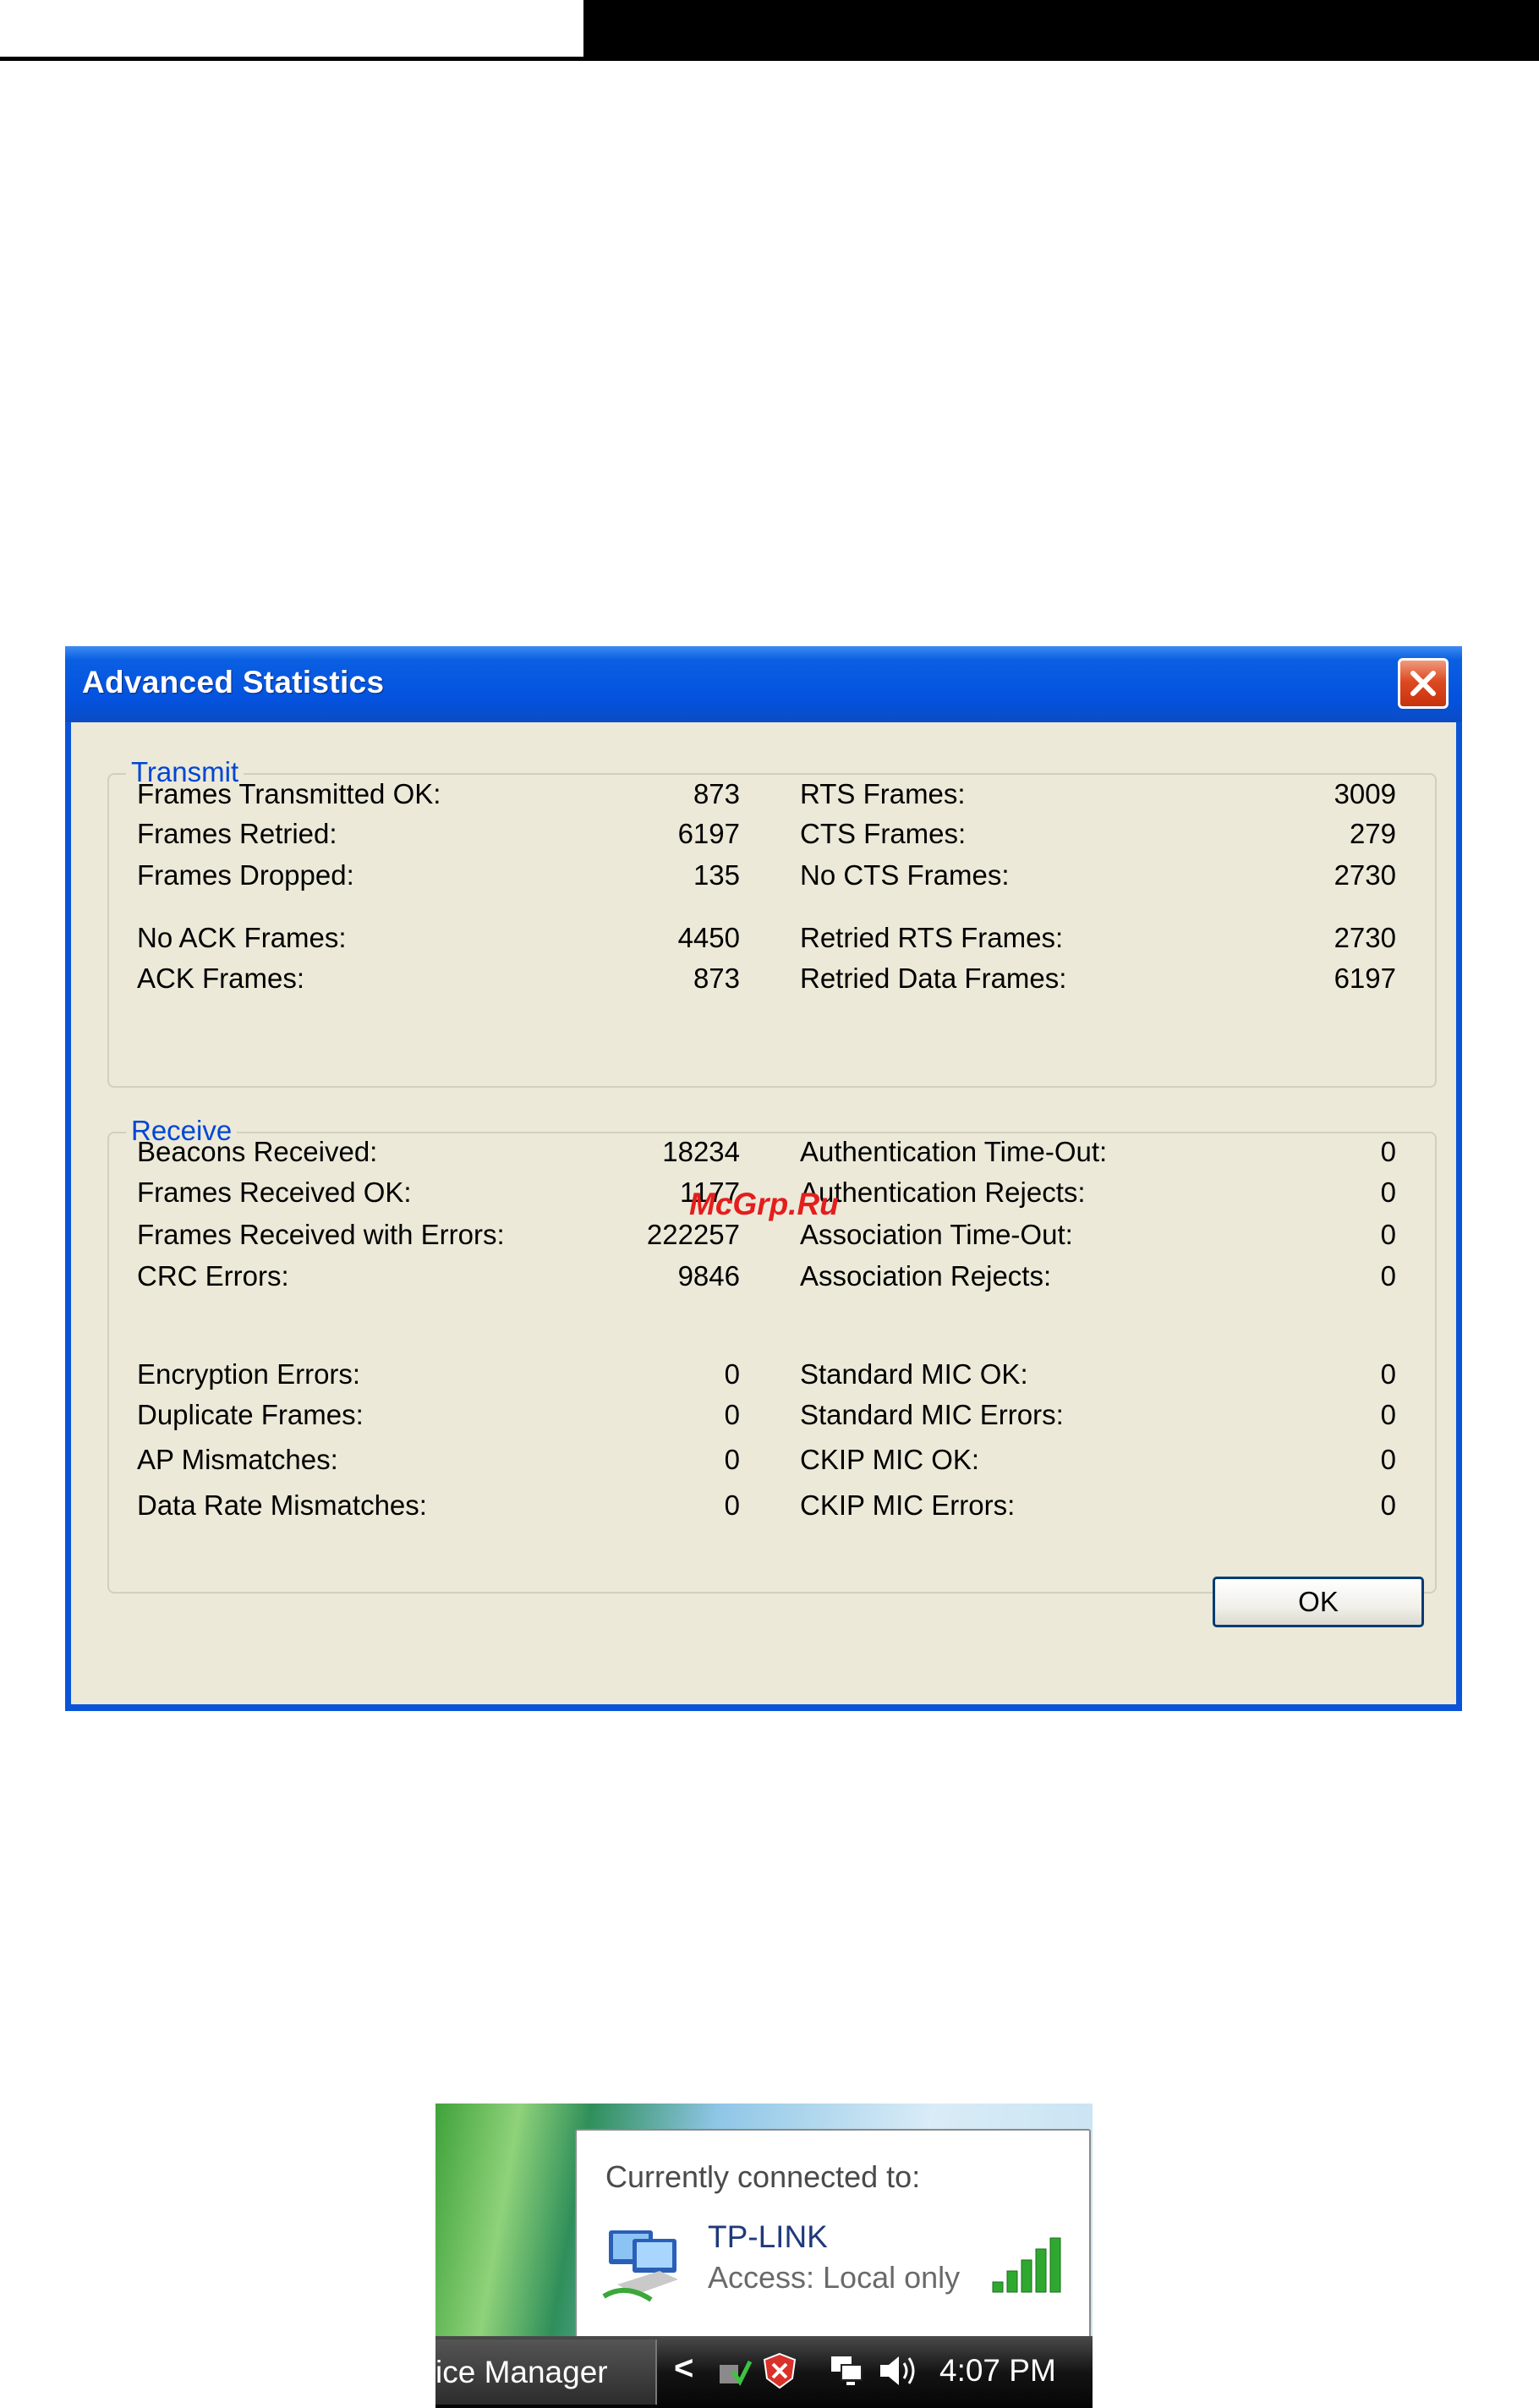 Image resolution: width=1539 pixels, height=2408 pixels. Describe the element at coordinates (733, 2371) in the screenshot. I see `safely-remove-icon` at that location.